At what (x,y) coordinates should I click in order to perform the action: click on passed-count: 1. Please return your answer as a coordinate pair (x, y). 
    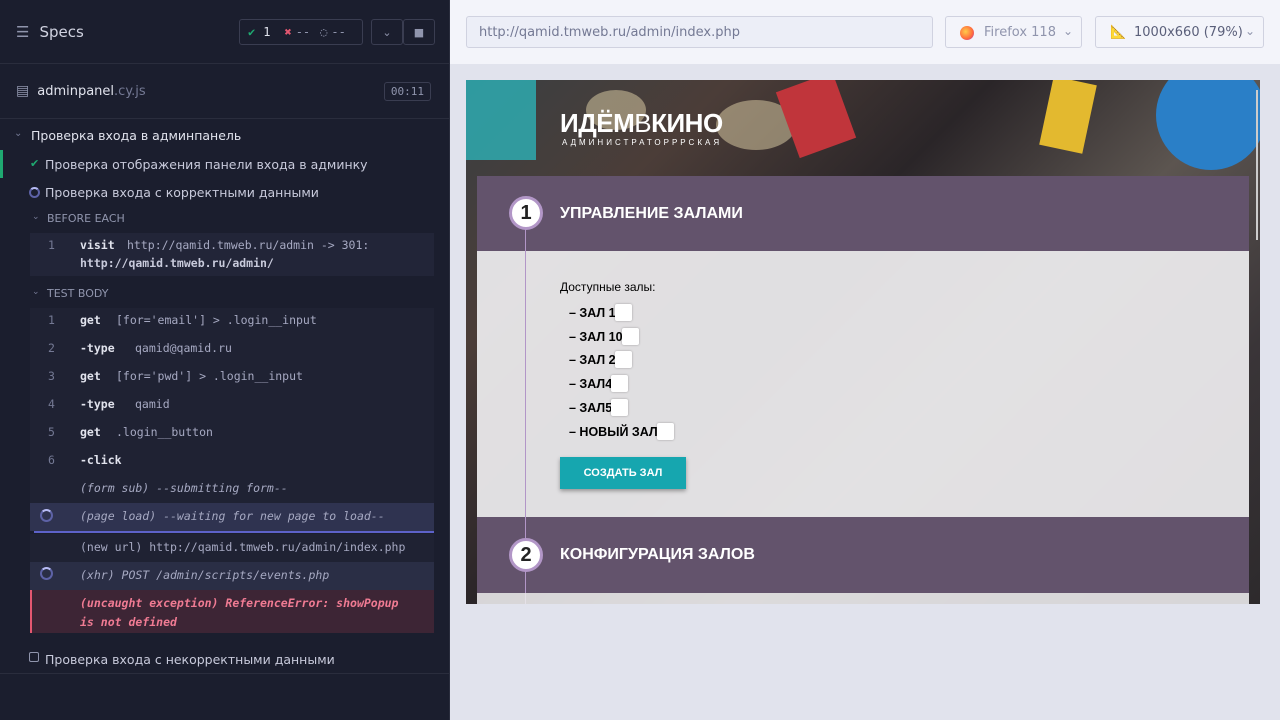
    Looking at the image, I should click on (267, 32).